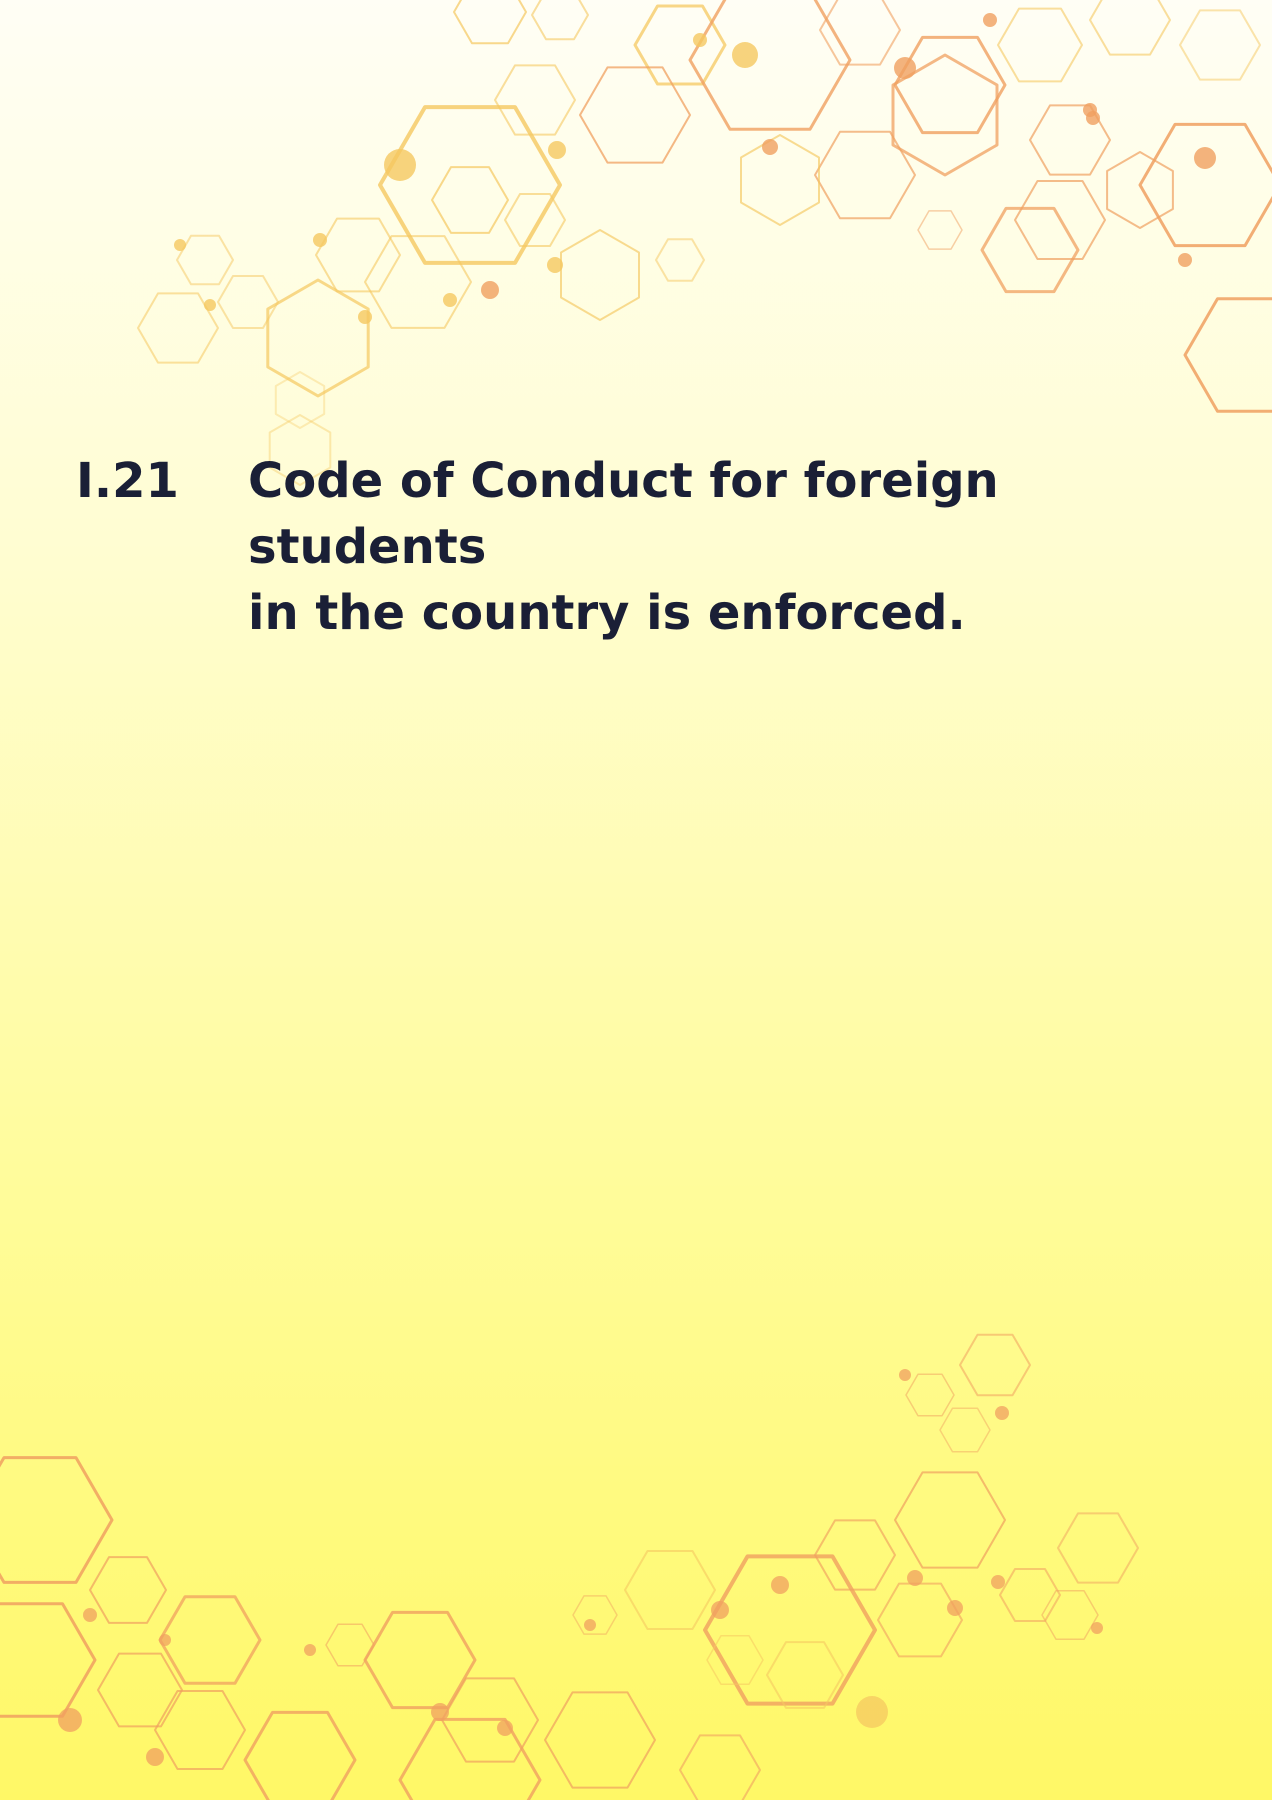  Describe the element at coordinates (607, 613) in the screenshot. I see `section-text-line-2: in the country is enforced.` at that location.